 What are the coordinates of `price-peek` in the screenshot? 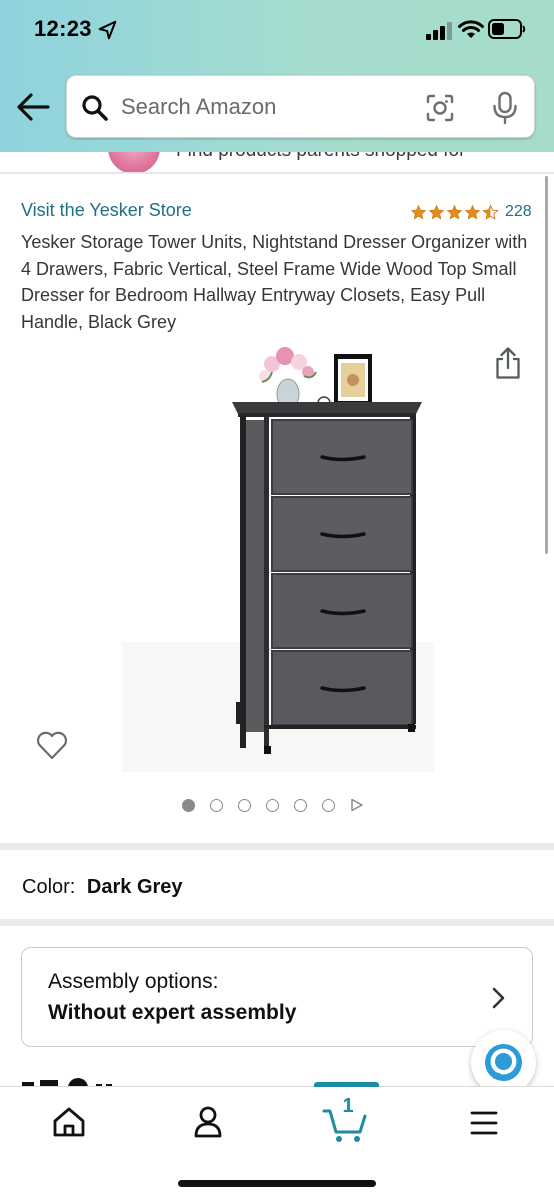 It's located at (67, 1082).